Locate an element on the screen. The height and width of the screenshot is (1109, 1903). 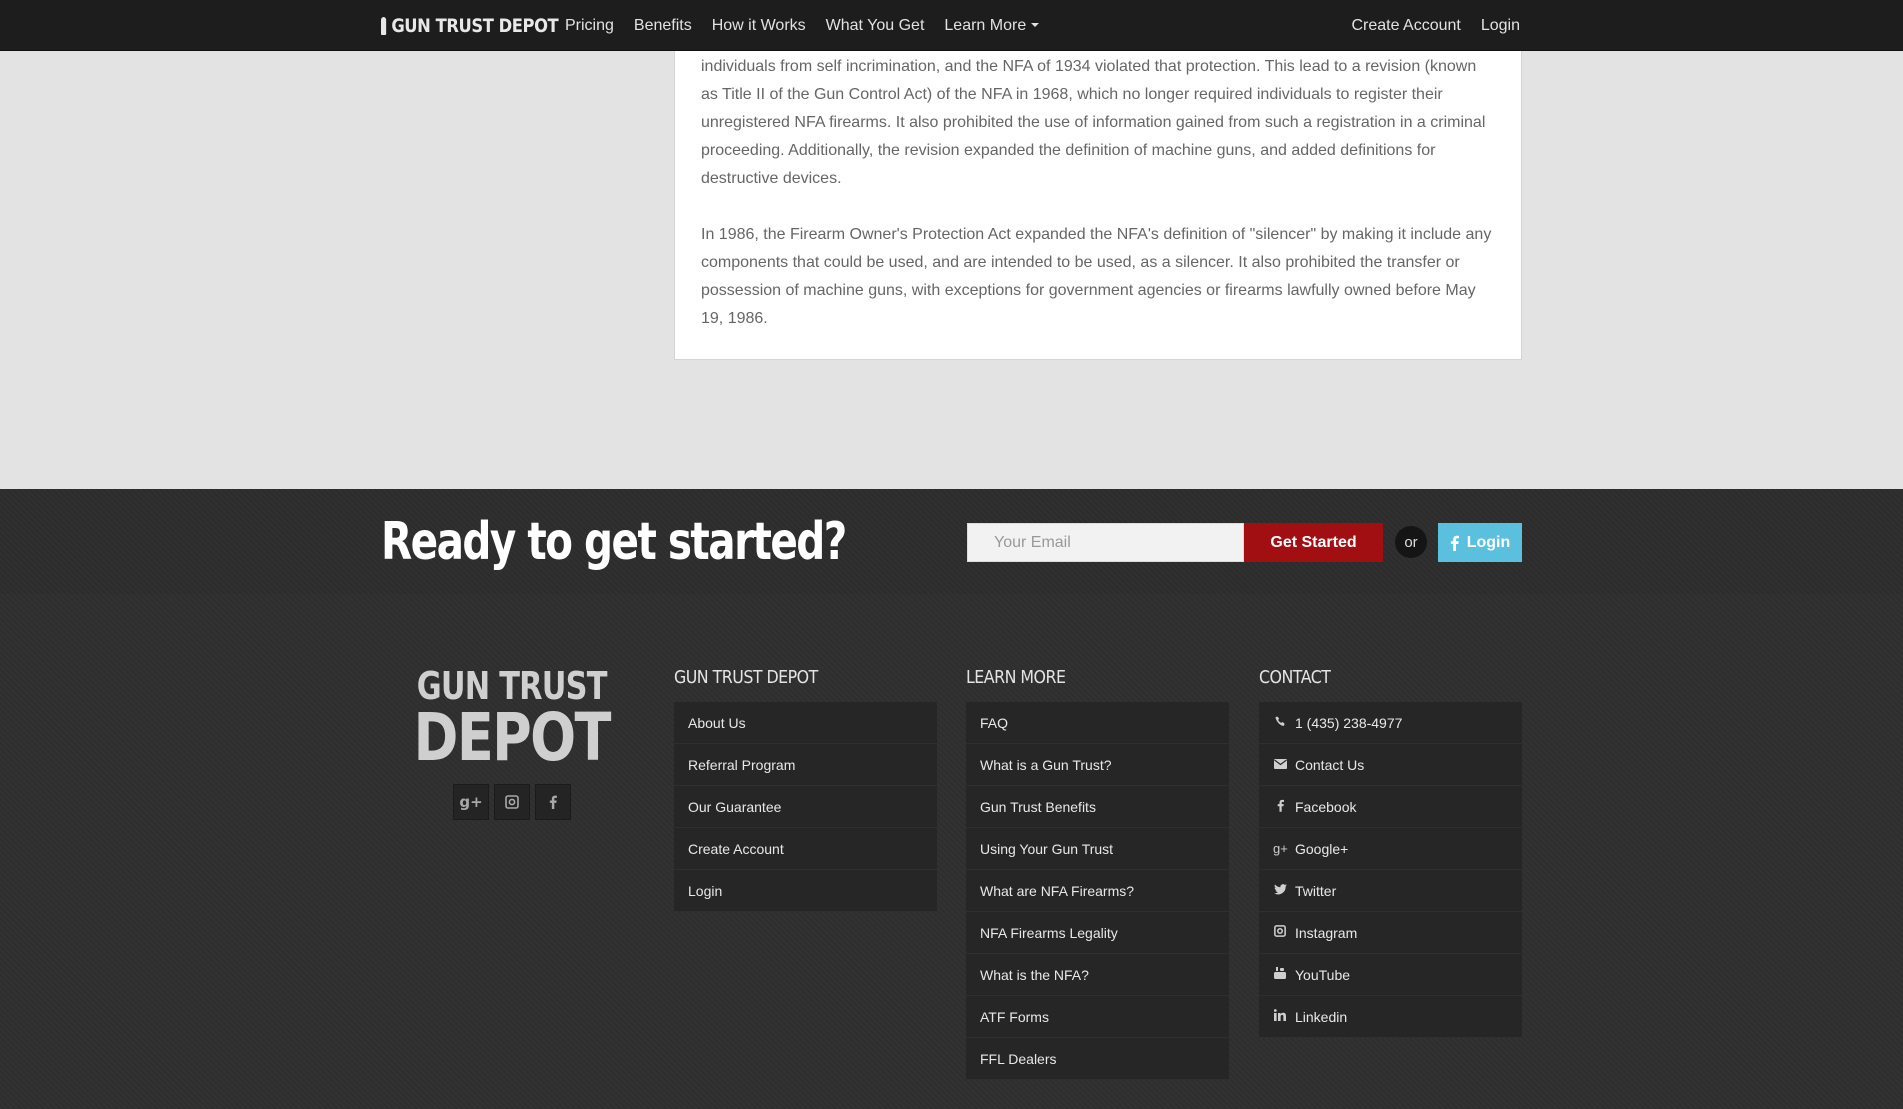
footer-link-ffl-dealers: FFL Dealers is located at coordinates (1097, 1059).